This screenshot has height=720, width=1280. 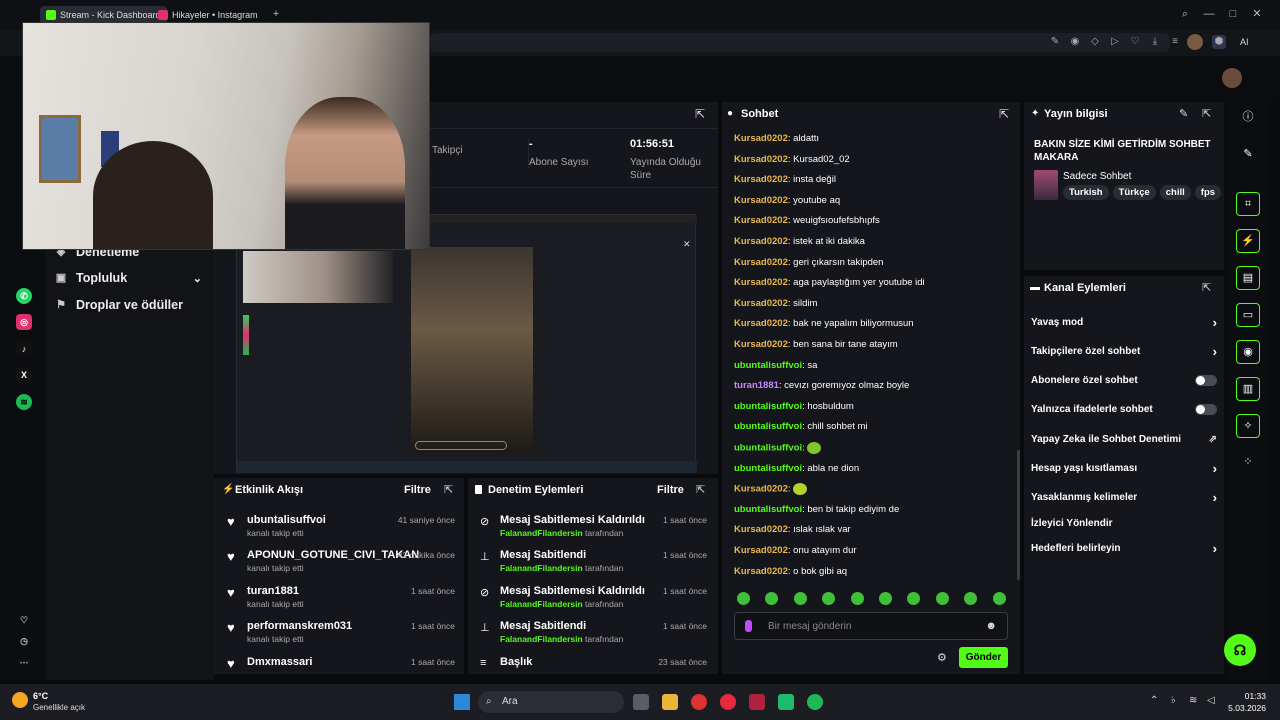 I want to click on taskbar-search: ⌕ Ara, so click(x=551, y=702).